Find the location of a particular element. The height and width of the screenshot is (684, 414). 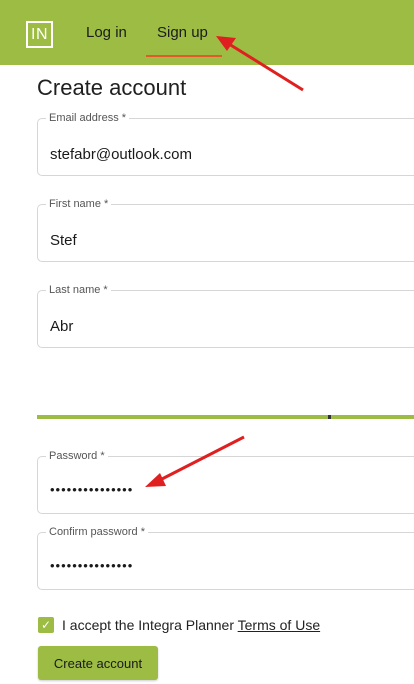

create-account-button: Create account is located at coordinates (98, 663).